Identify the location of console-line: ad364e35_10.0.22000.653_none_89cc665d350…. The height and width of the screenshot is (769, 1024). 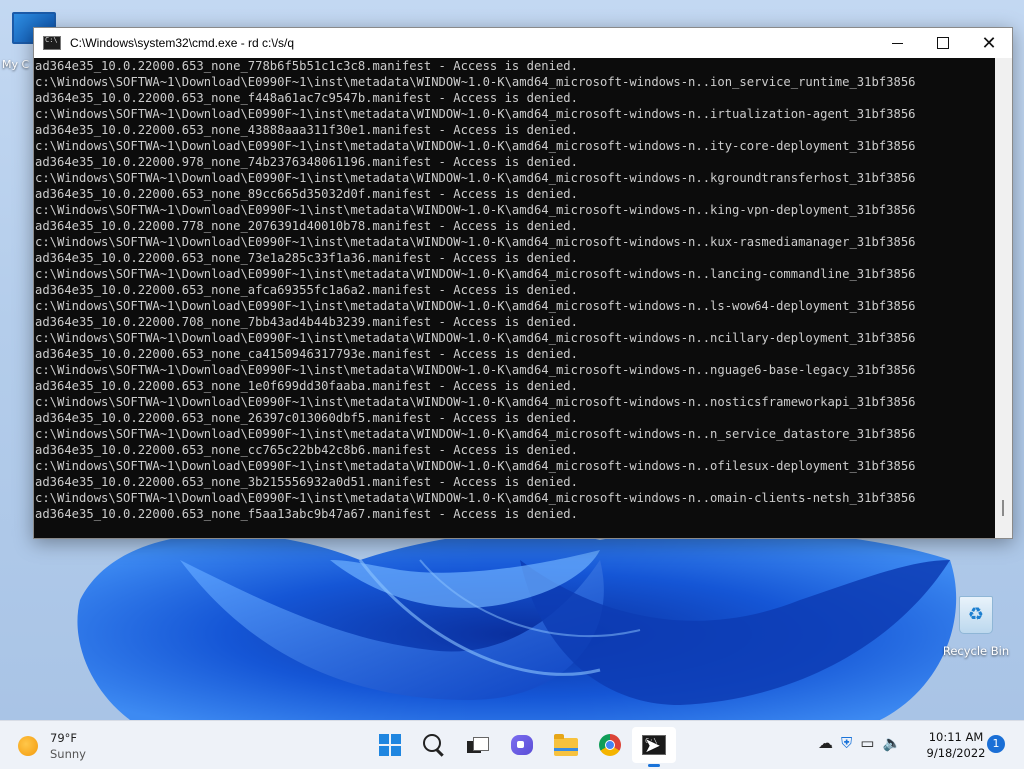
(306, 194).